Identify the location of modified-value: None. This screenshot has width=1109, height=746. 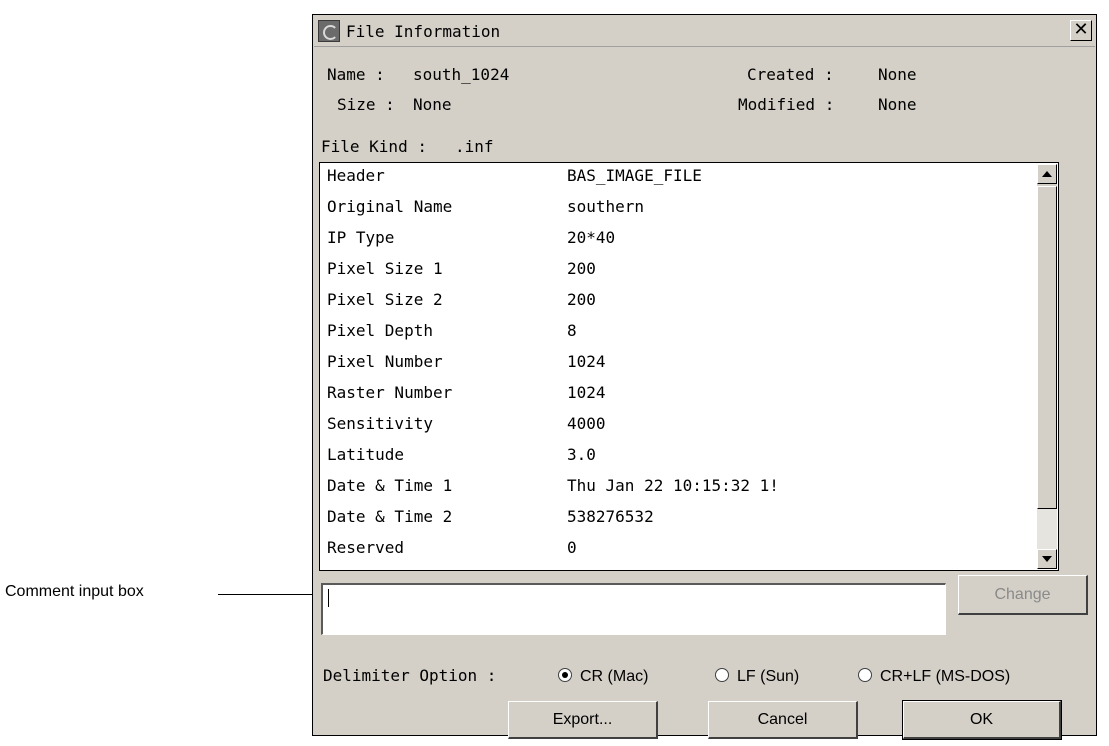
(897, 104).